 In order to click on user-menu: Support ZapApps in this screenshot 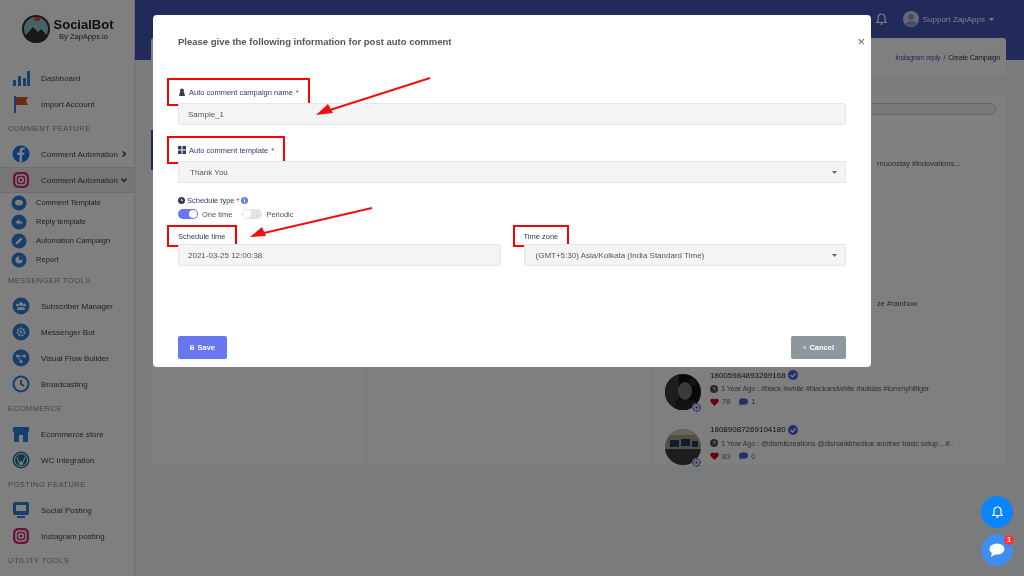, I will do `click(948, 19)`.